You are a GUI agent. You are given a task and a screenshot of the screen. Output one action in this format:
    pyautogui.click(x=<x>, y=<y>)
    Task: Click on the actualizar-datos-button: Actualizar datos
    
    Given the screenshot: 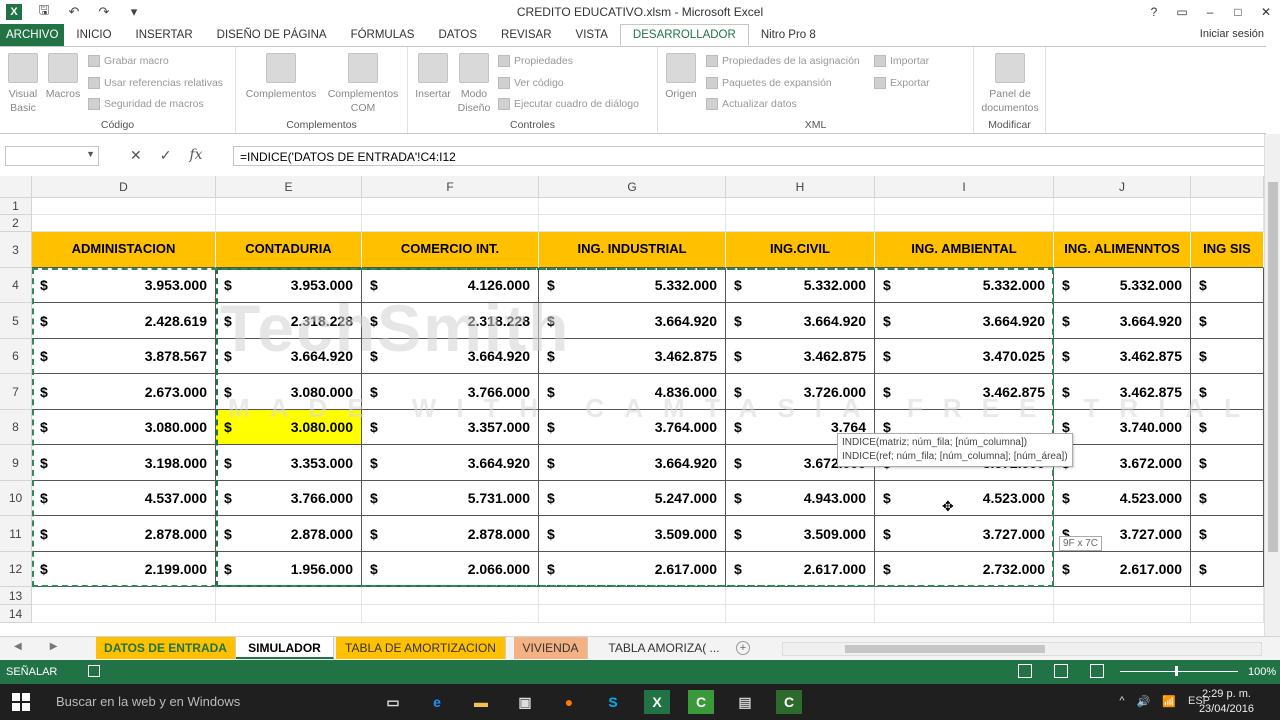 What is the action you would take?
    pyautogui.click(x=751, y=104)
    